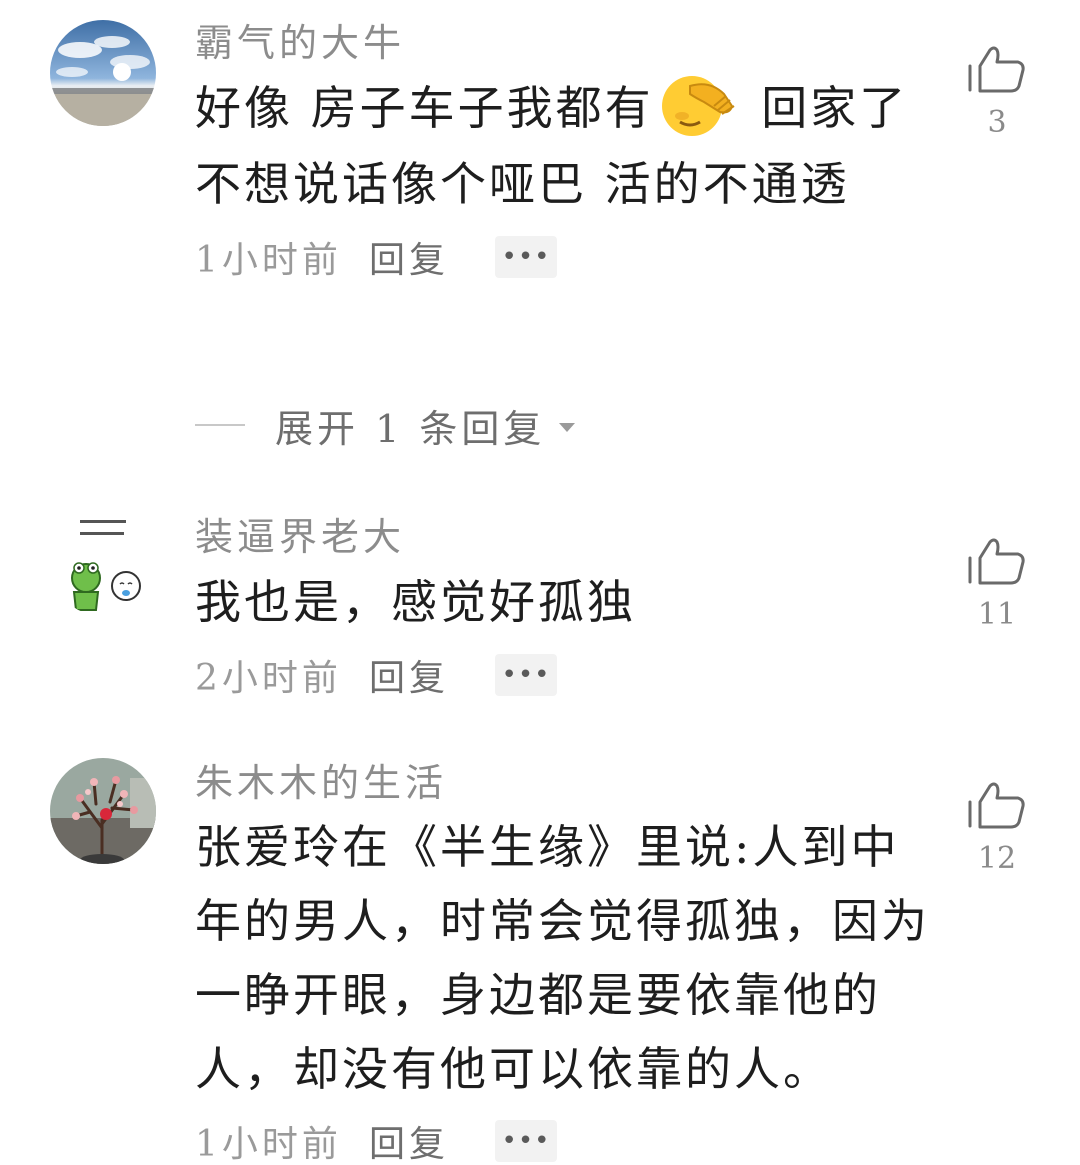 The width and height of the screenshot is (1080, 1165). What do you see at coordinates (268, 678) in the screenshot?
I see `timestamp: 2小时前` at bounding box center [268, 678].